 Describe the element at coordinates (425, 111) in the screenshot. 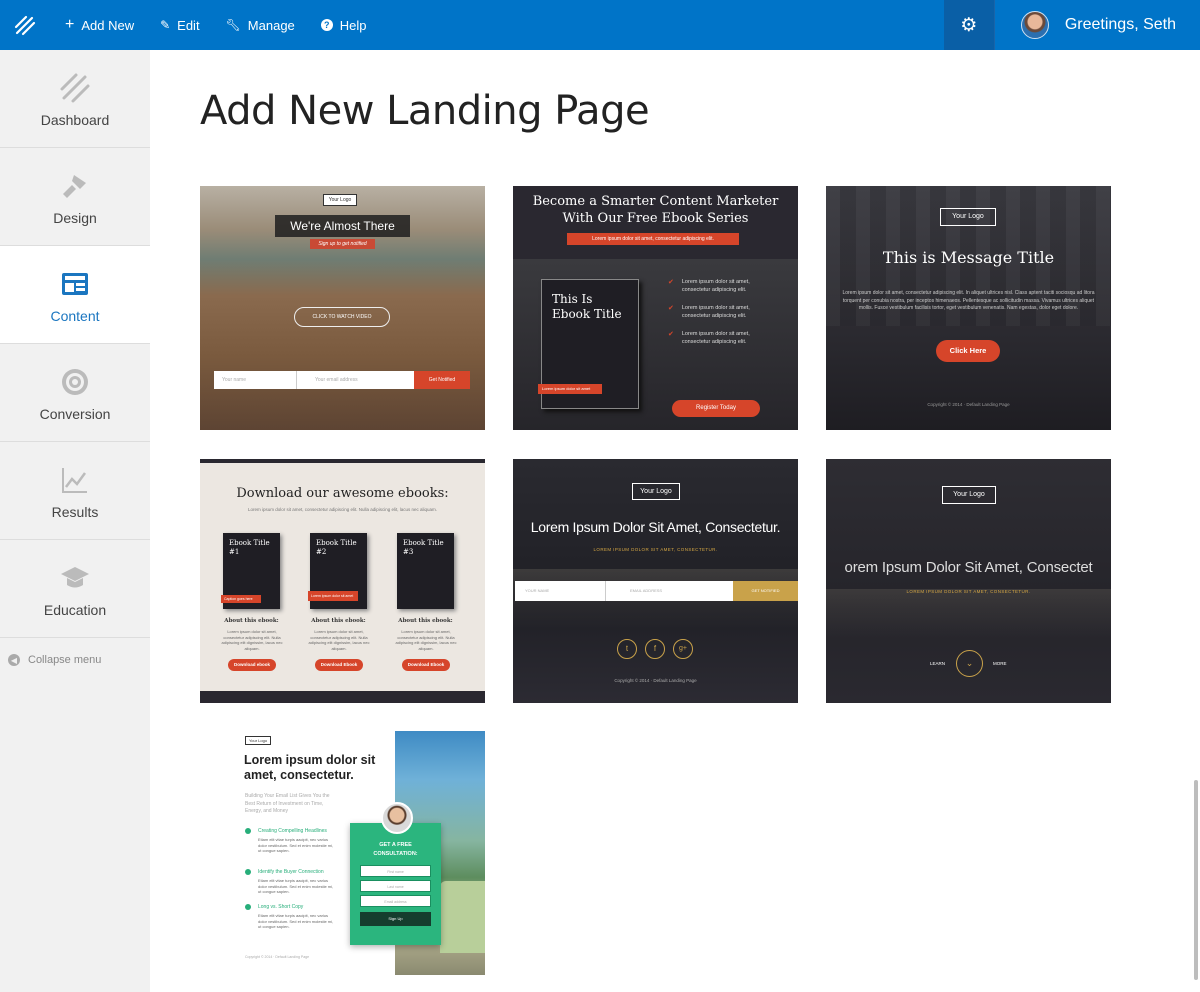

I see `page-title: Add New Landing Page` at that location.